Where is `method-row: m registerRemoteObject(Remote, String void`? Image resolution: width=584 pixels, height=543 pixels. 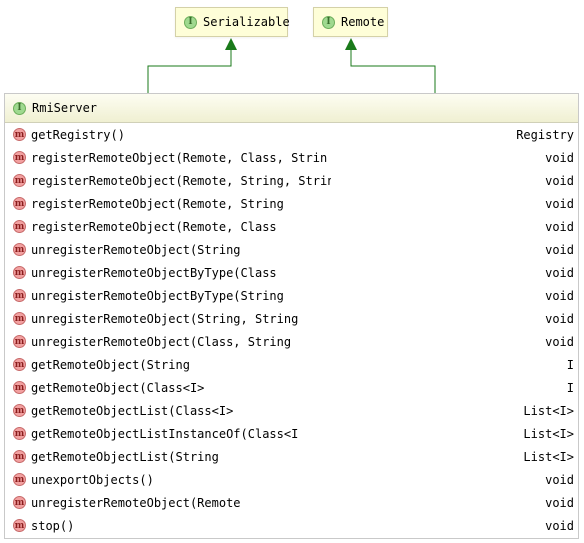
method-row: m registerRemoteObject(Remote, String void is located at coordinates (291, 203).